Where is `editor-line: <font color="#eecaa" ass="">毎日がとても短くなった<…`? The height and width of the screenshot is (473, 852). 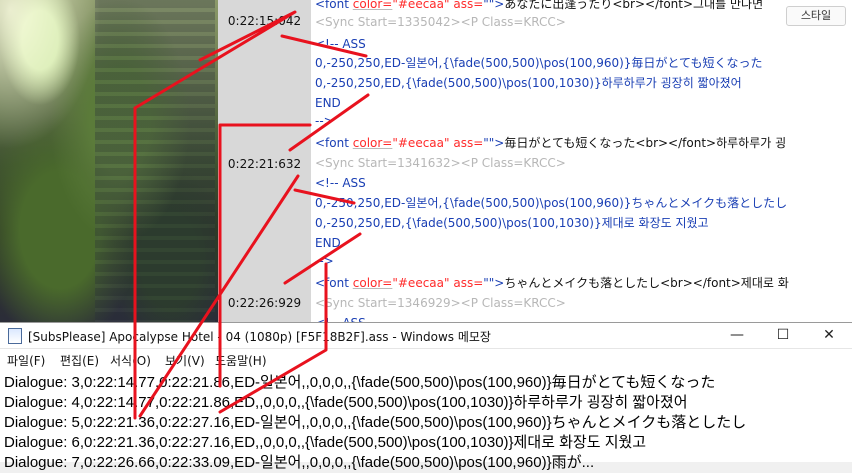 editor-line: <font color="#eecaa" ass="">毎日がとても短くなった<… is located at coordinates (551, 143).